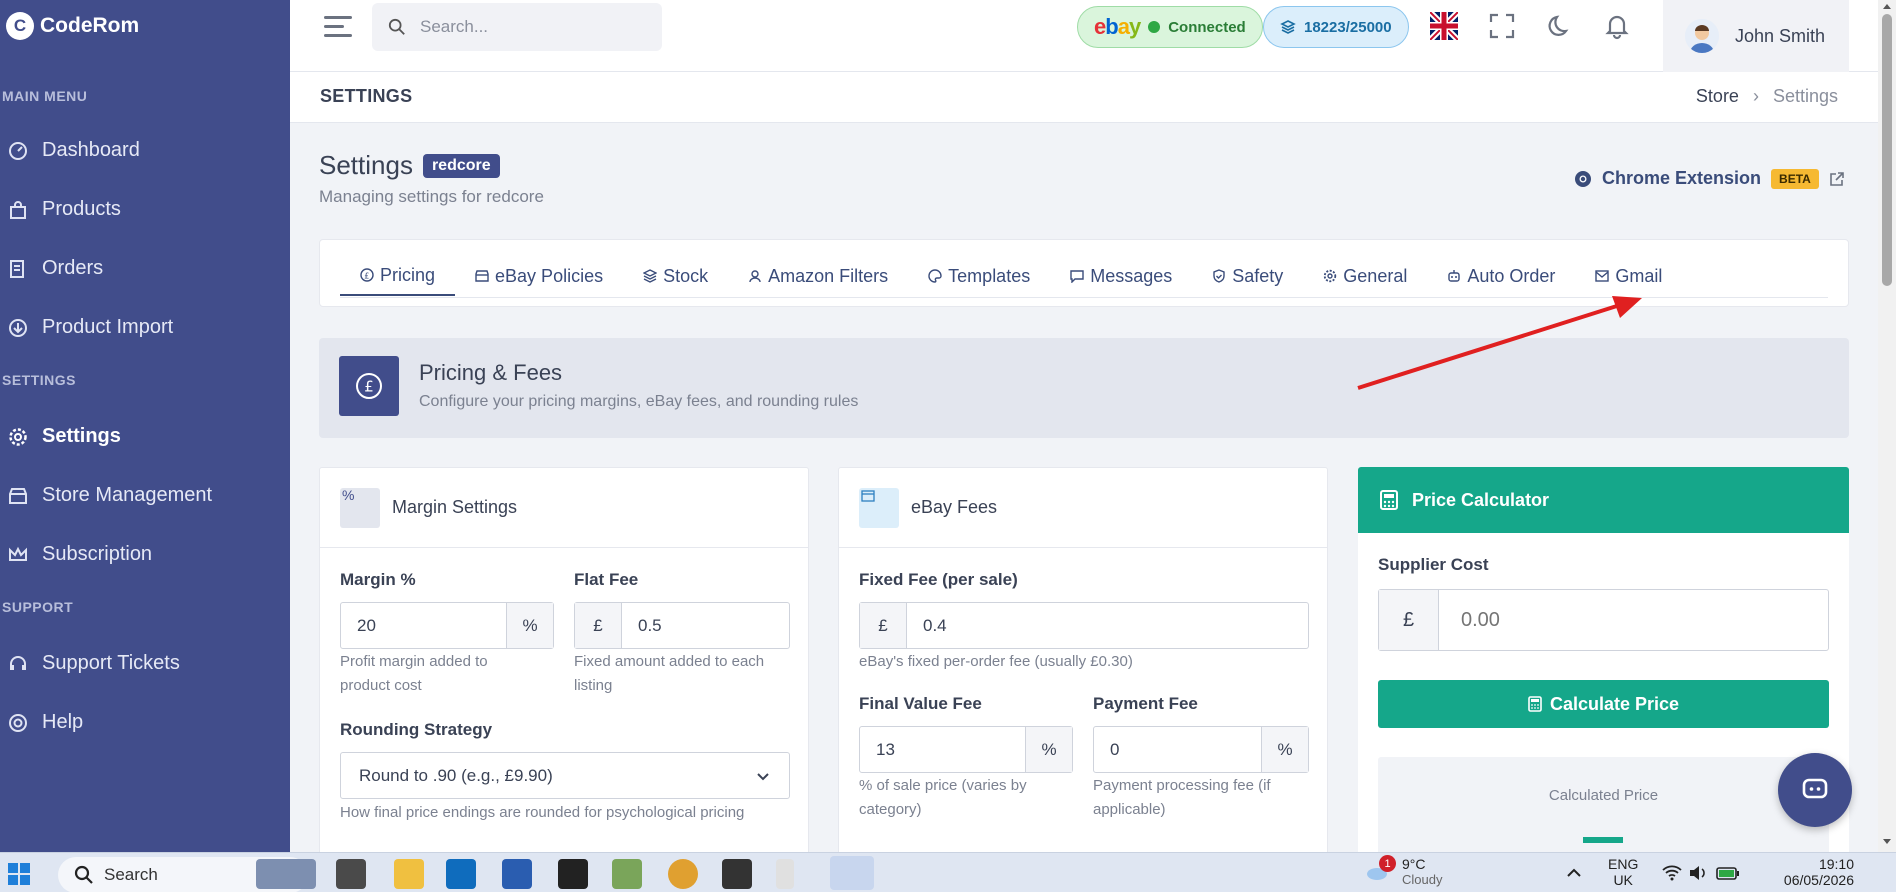 The width and height of the screenshot is (1896, 892). I want to click on taskbar-app-outlook-icon, so click(461, 874).